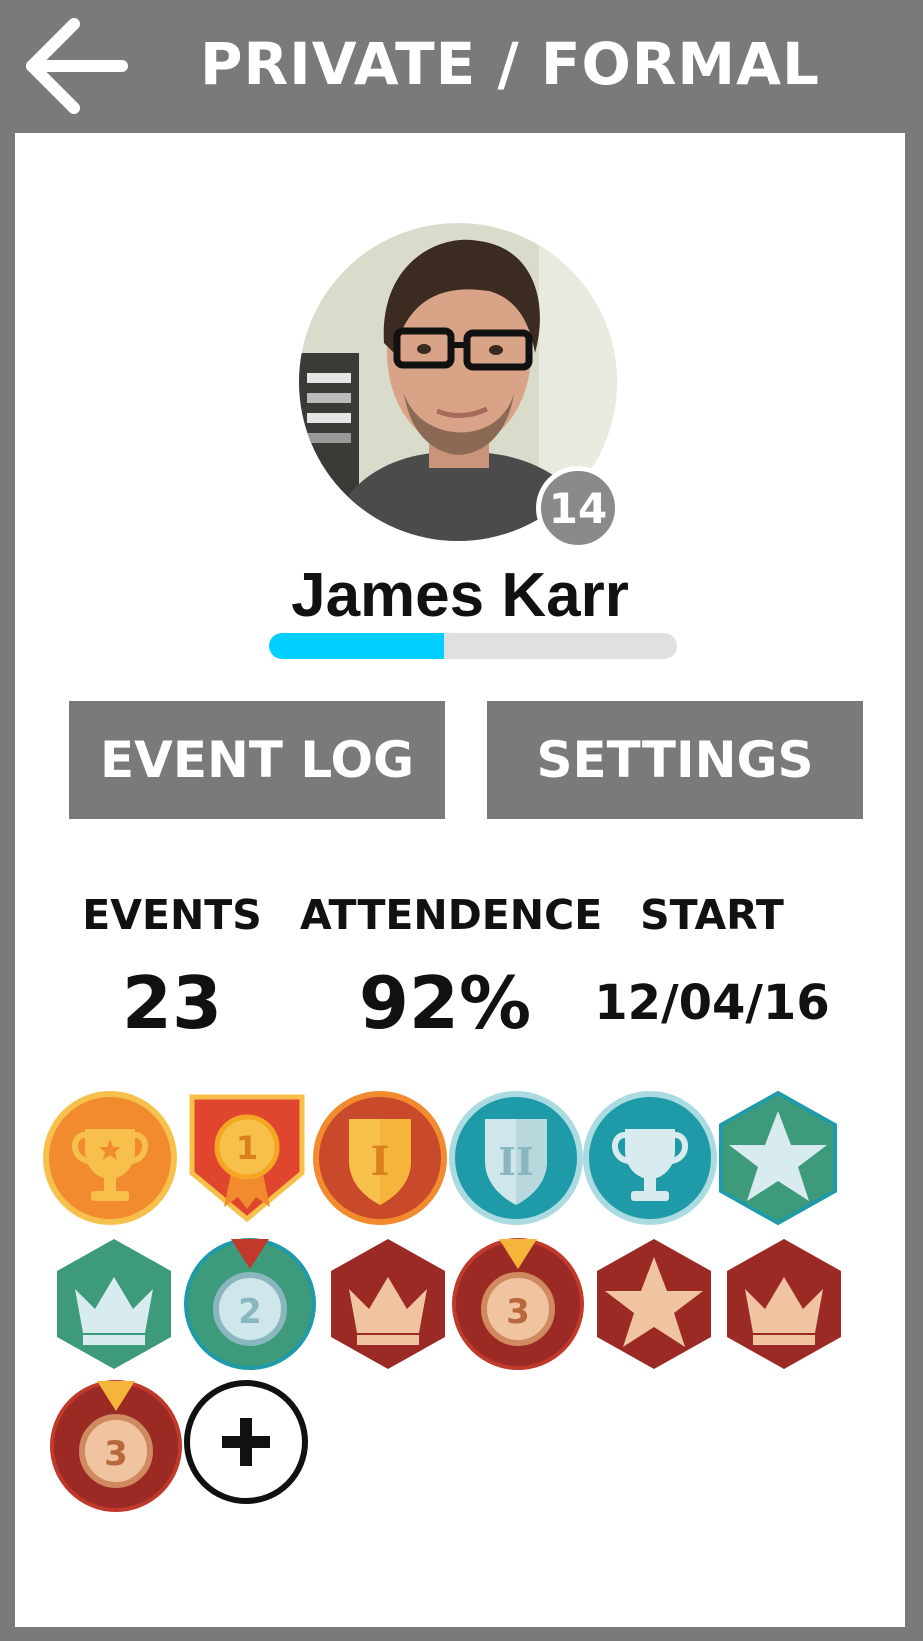 The width and height of the screenshot is (923, 1641). I want to click on xp-progress-fill, so click(357, 646).